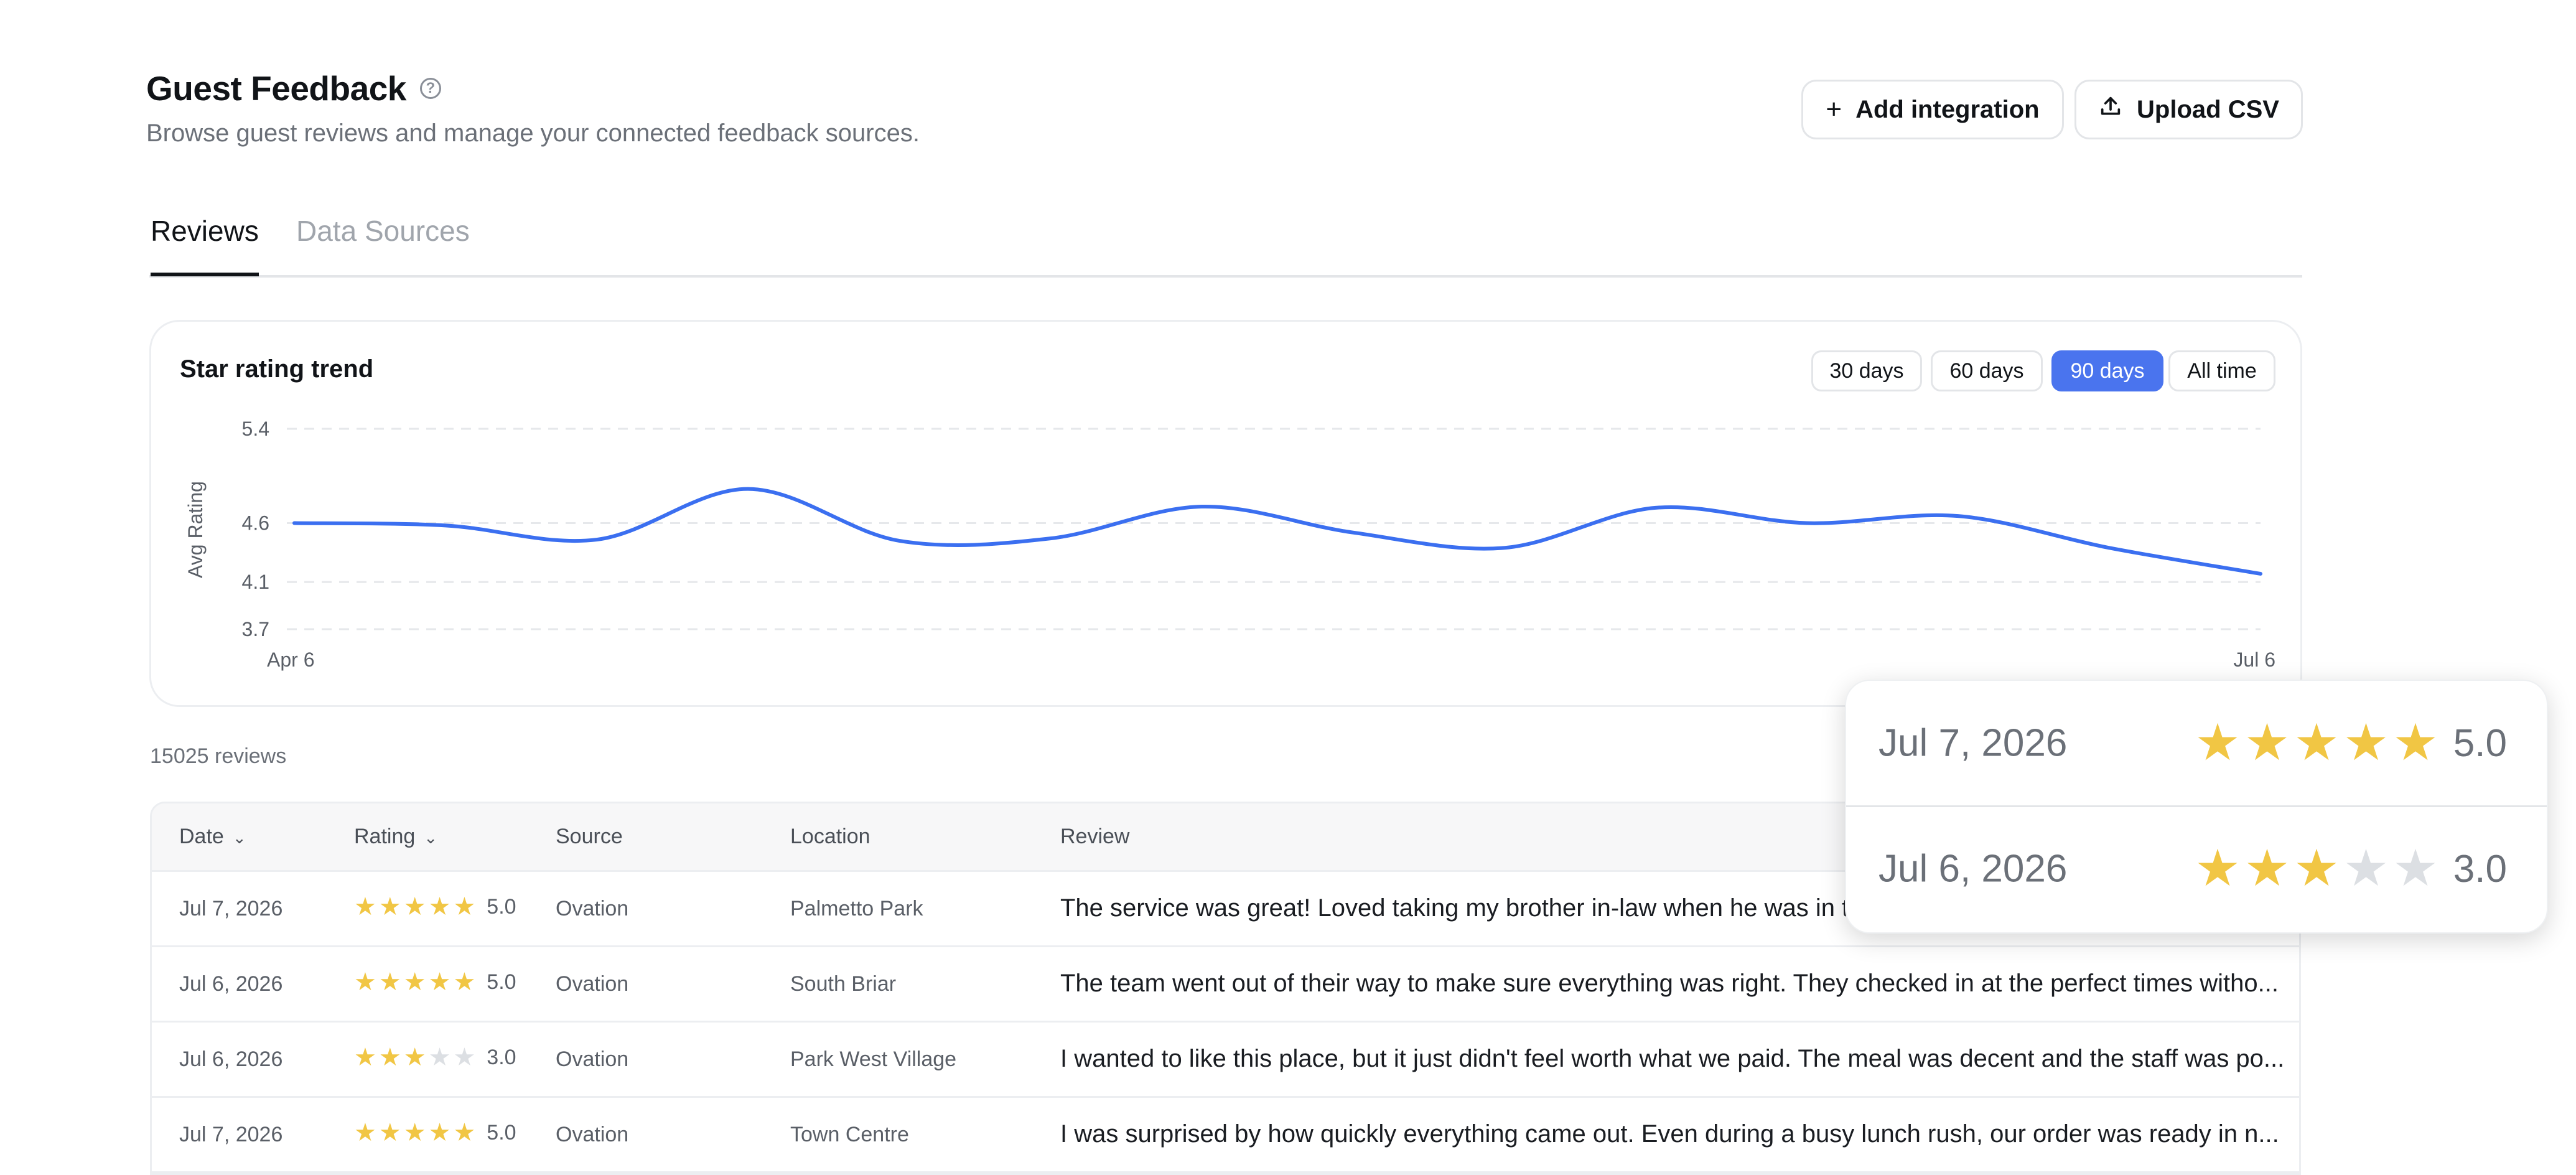 The height and width of the screenshot is (1175, 2576). What do you see at coordinates (533, 88) in the screenshot?
I see `title-row: Guest Feedback ?` at bounding box center [533, 88].